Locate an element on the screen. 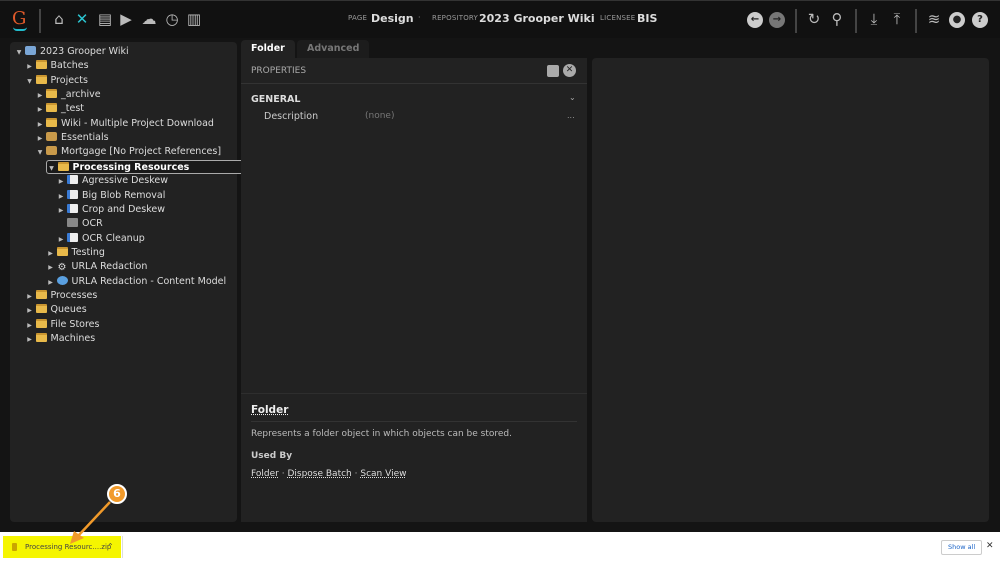  callout-arrow is located at coordinates (90, 522).